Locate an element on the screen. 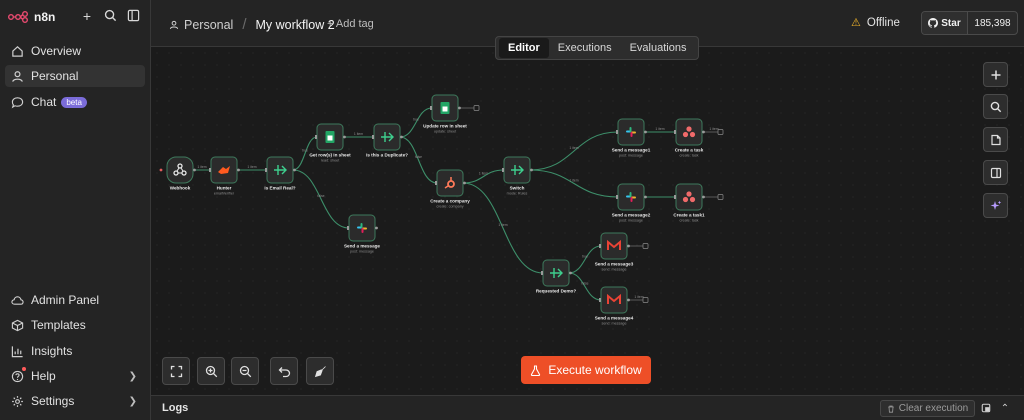  clear-execution-button: Clear execution is located at coordinates (927, 408).